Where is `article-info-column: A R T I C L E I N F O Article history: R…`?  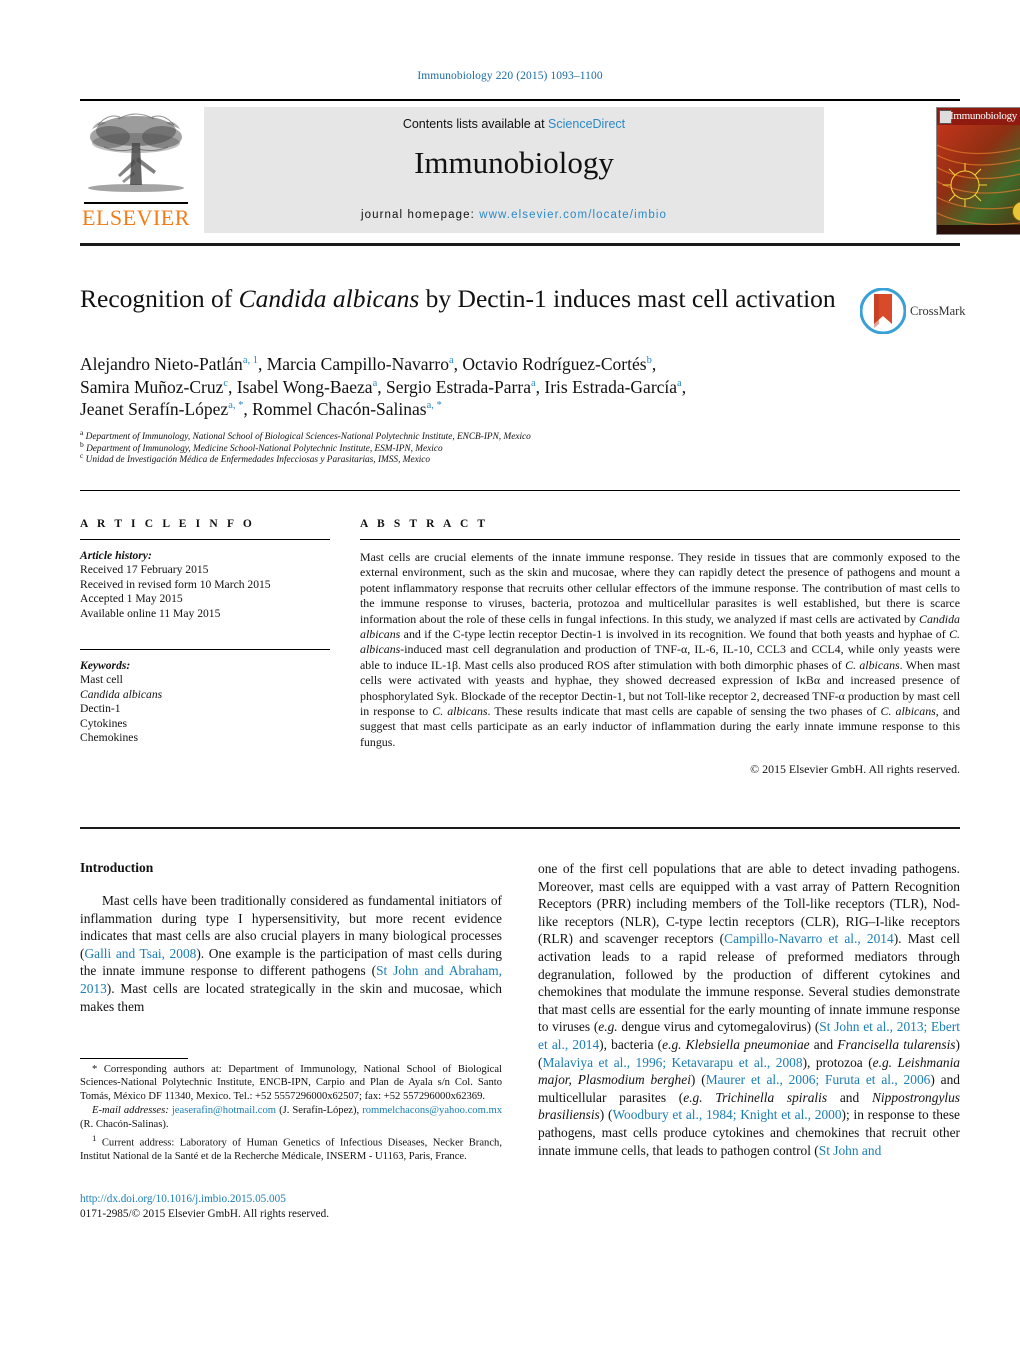
article-info-column: A R T I C L E I N F O Article history: R… is located at coordinates (205, 631).